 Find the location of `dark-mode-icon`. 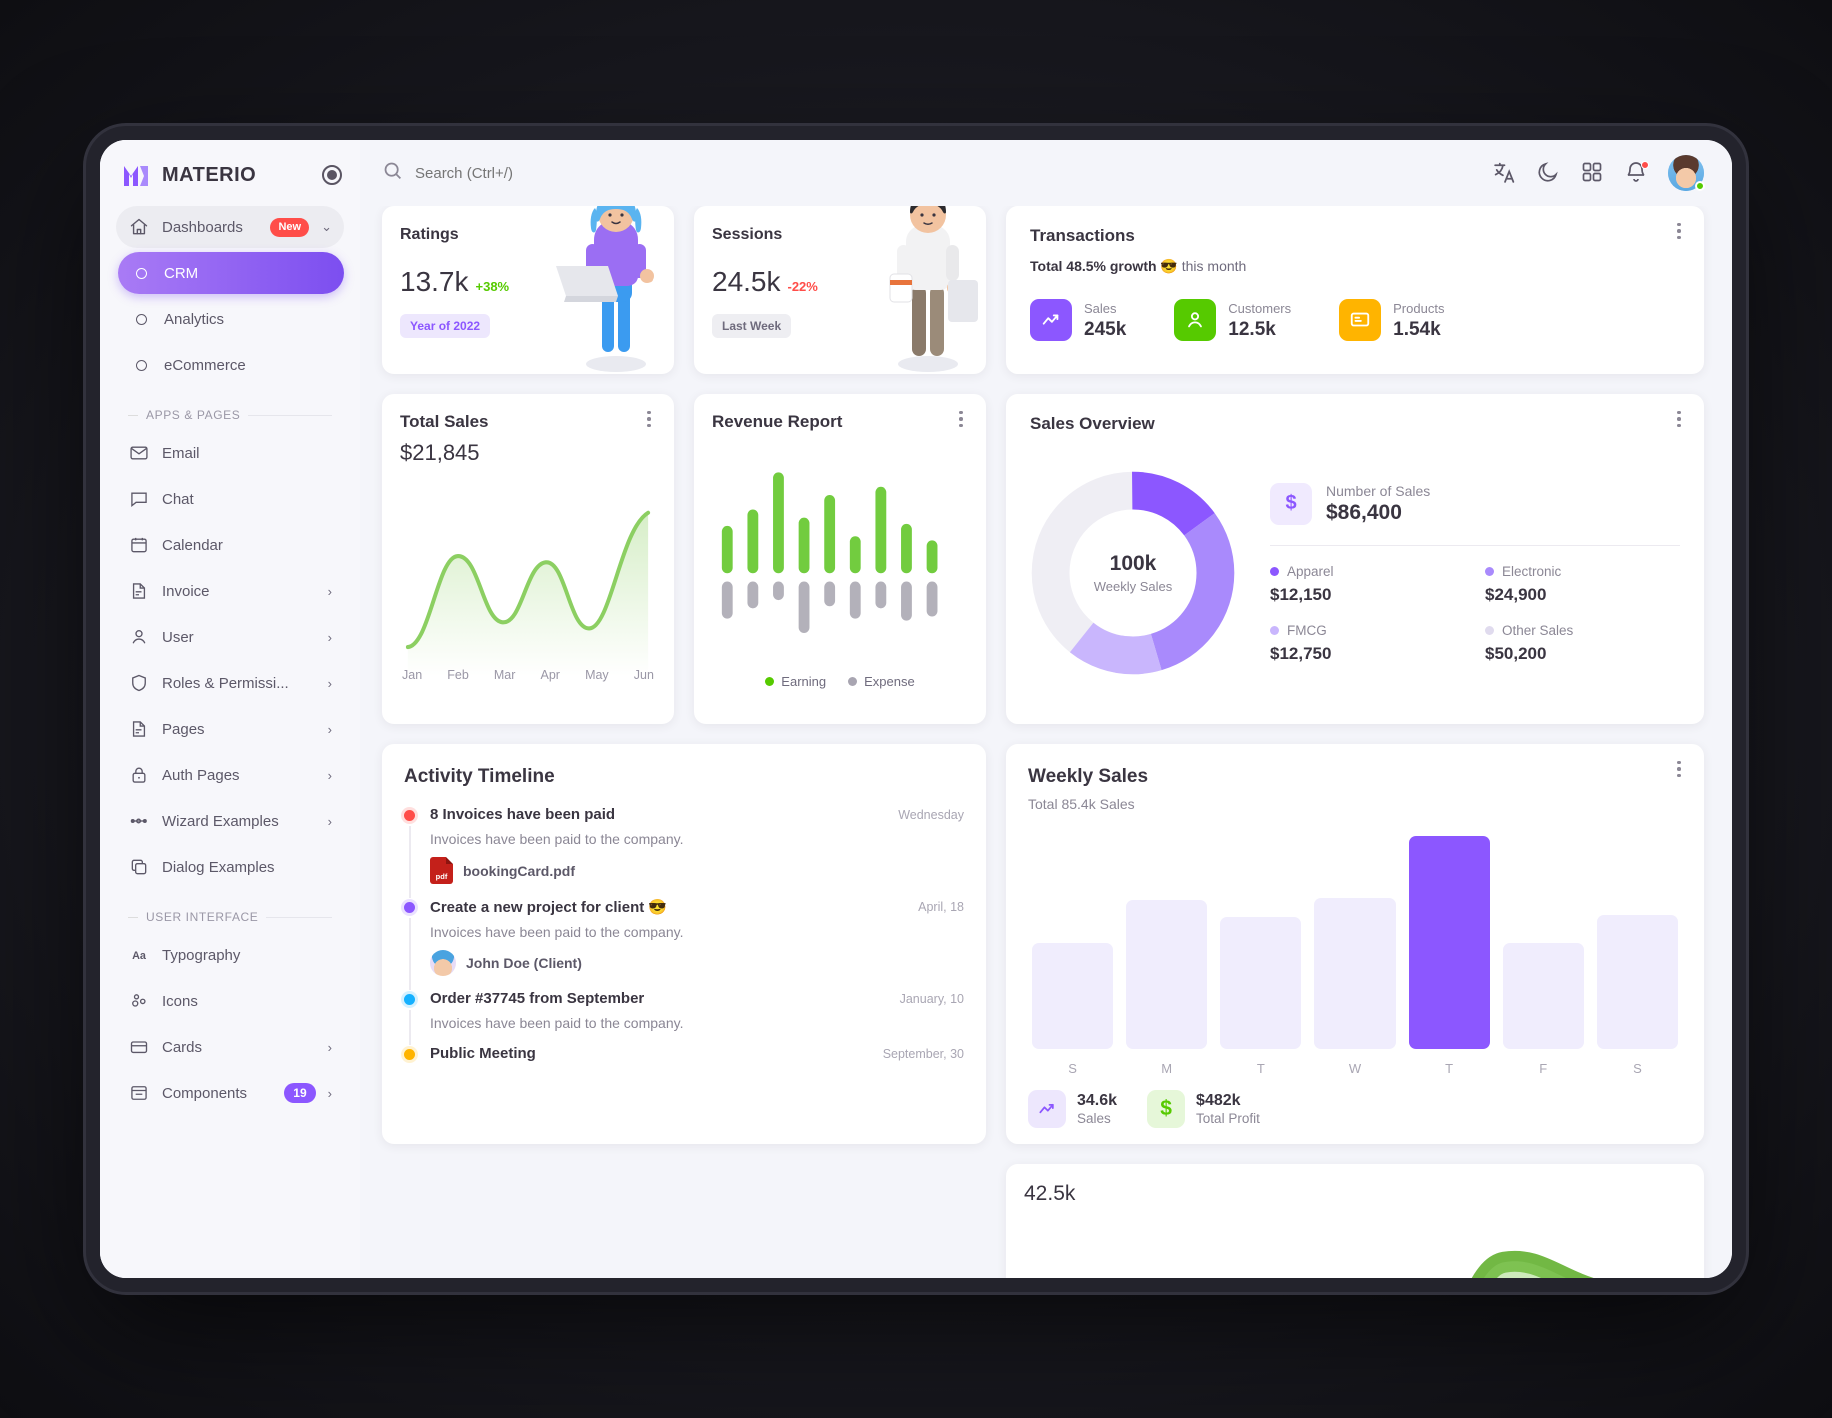

dark-mode-icon is located at coordinates (1549, 173).